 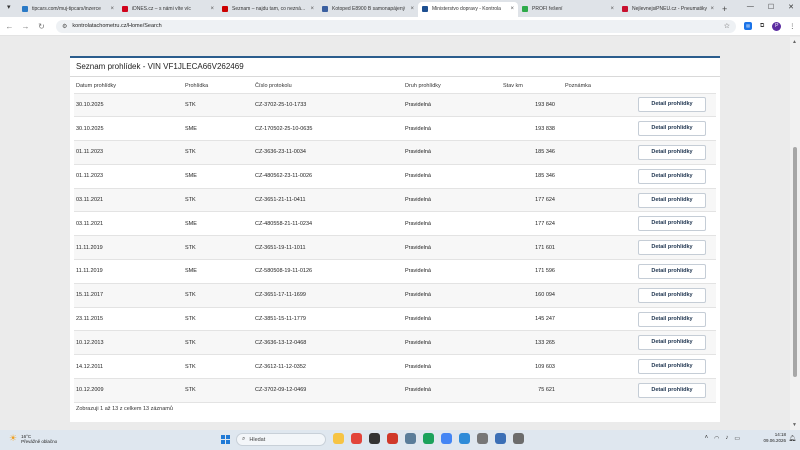 What do you see at coordinates (9, 26) in the screenshot?
I see `back-icon: ←` at bounding box center [9, 26].